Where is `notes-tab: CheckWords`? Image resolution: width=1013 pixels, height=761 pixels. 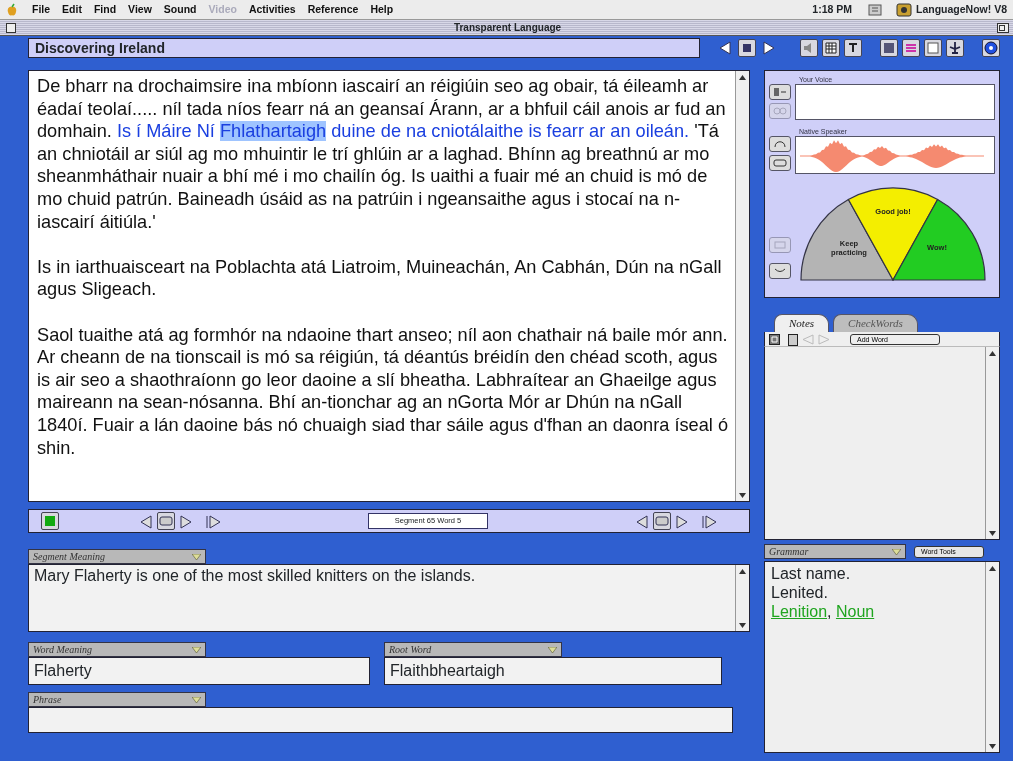 notes-tab: CheckWords is located at coordinates (875, 323).